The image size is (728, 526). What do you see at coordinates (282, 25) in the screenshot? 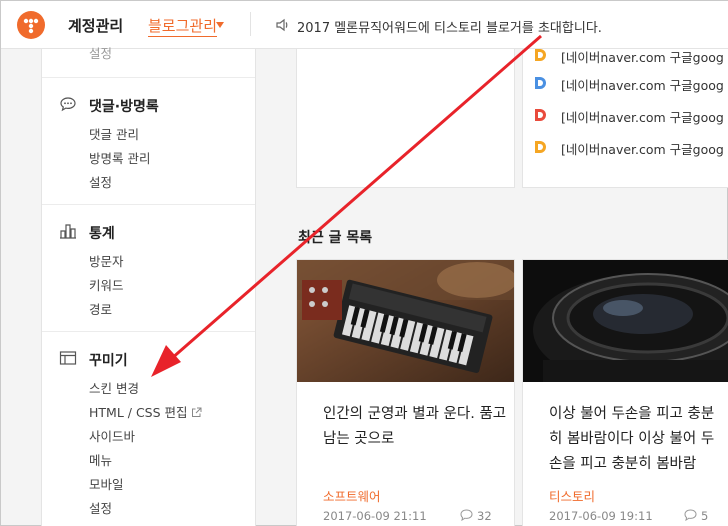
I see `speaker-icon` at bounding box center [282, 25].